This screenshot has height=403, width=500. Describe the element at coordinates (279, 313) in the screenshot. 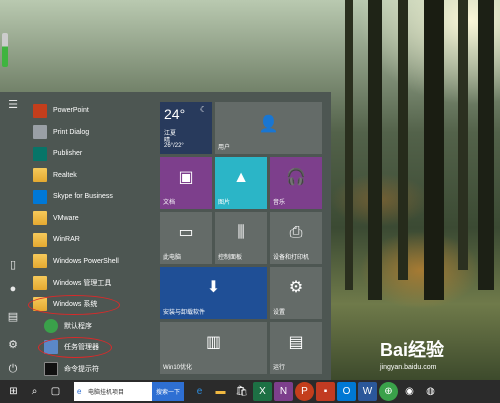

I see `tile-label: 设置` at that location.